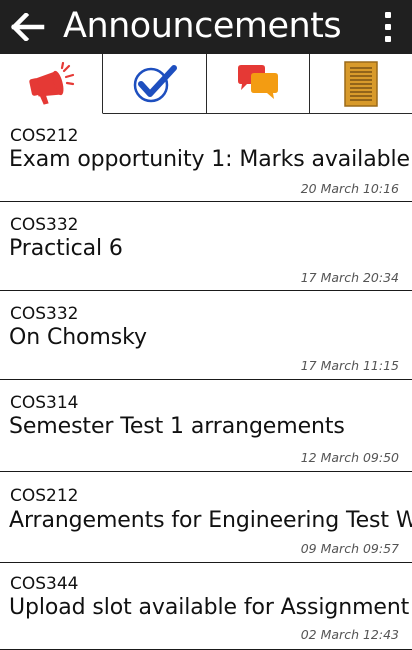  I want to click on announcement-title: On Chomsky, so click(78, 337).